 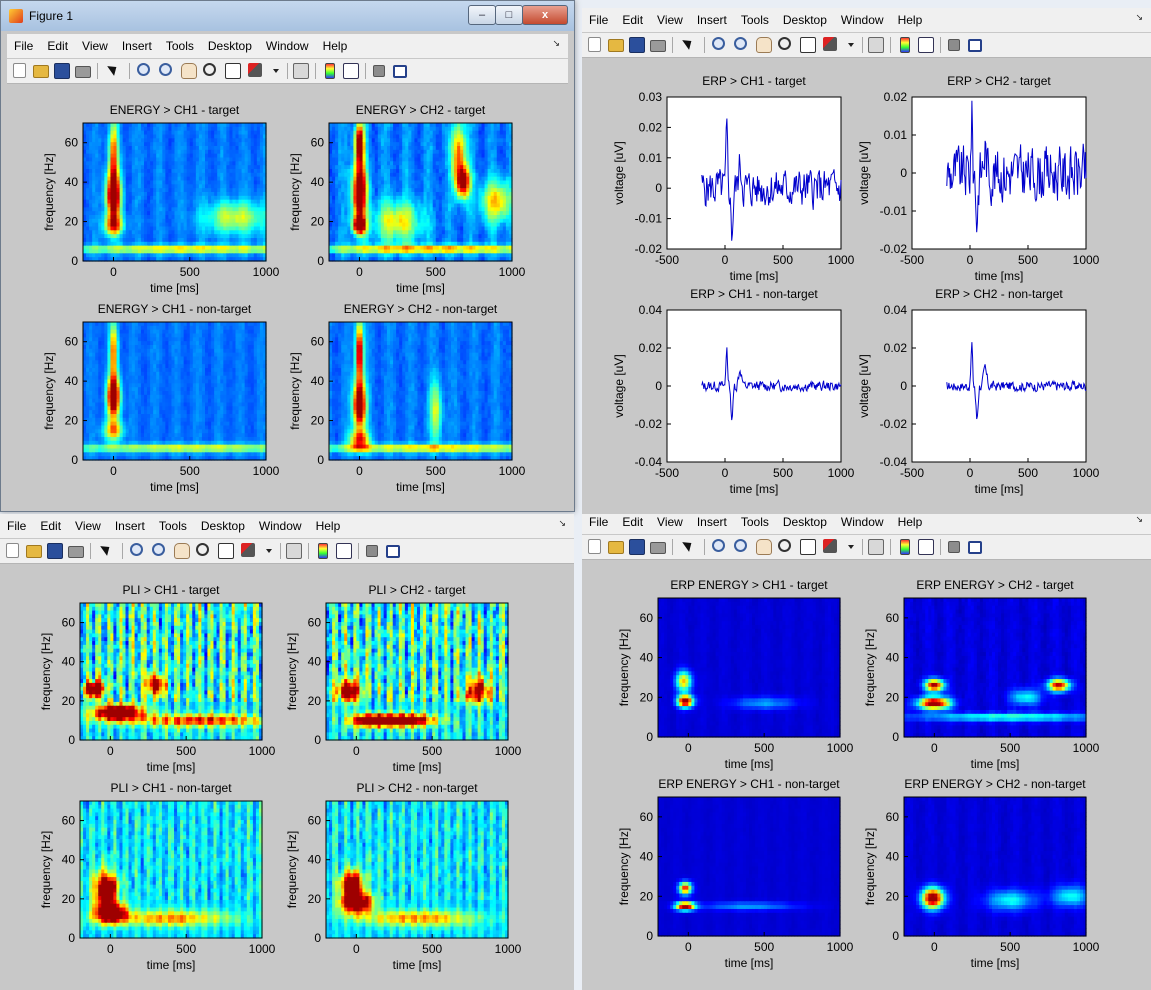 What do you see at coordinates (114, 70) in the screenshot?
I see `edit-plot-arrow-icon` at bounding box center [114, 70].